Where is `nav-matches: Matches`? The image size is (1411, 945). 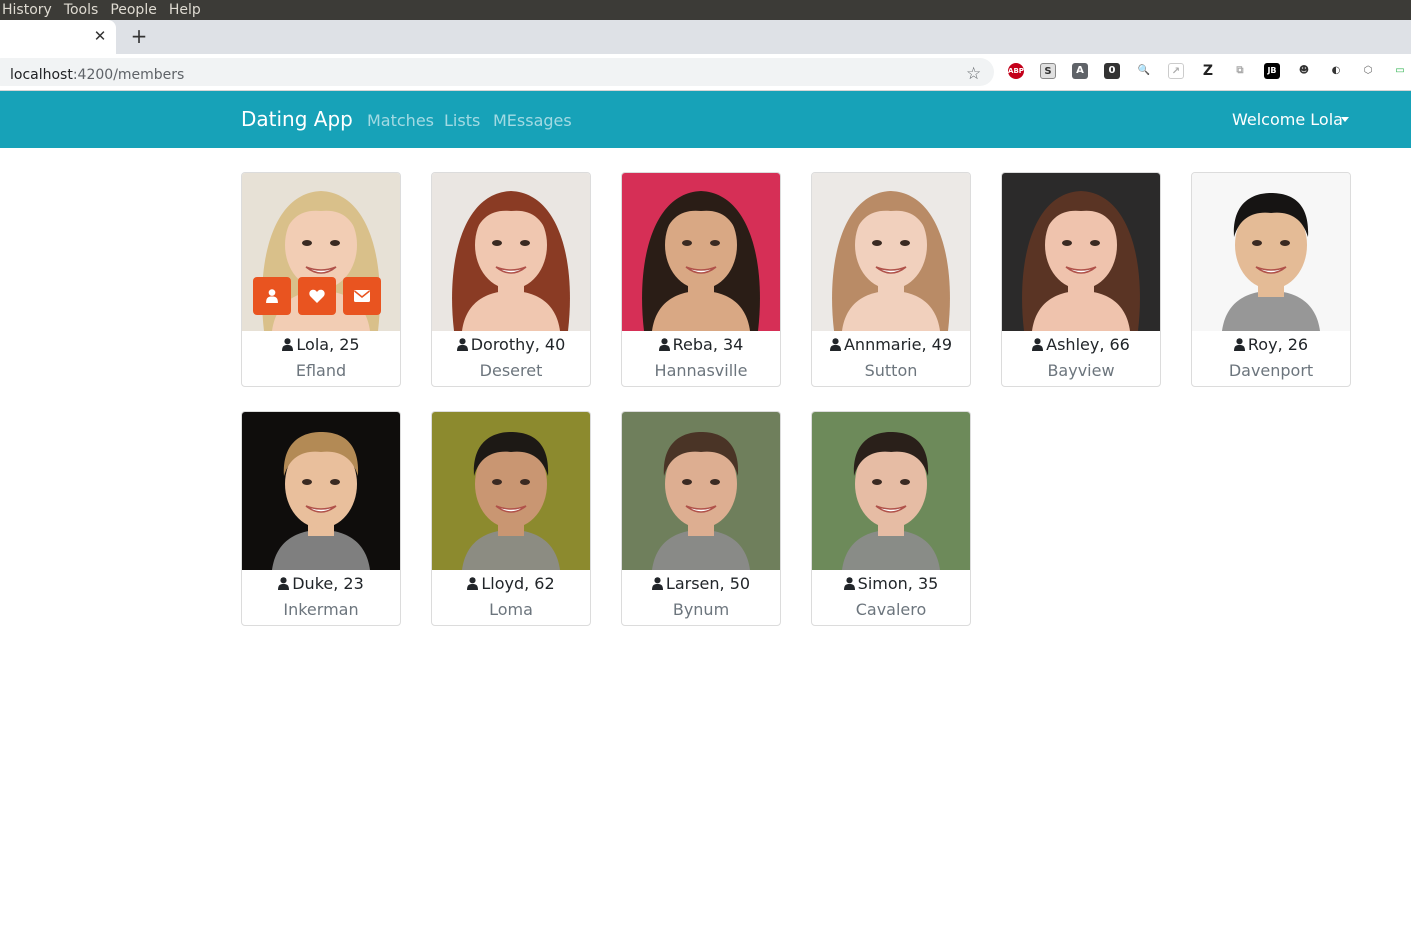
nav-matches: Matches is located at coordinates (400, 120).